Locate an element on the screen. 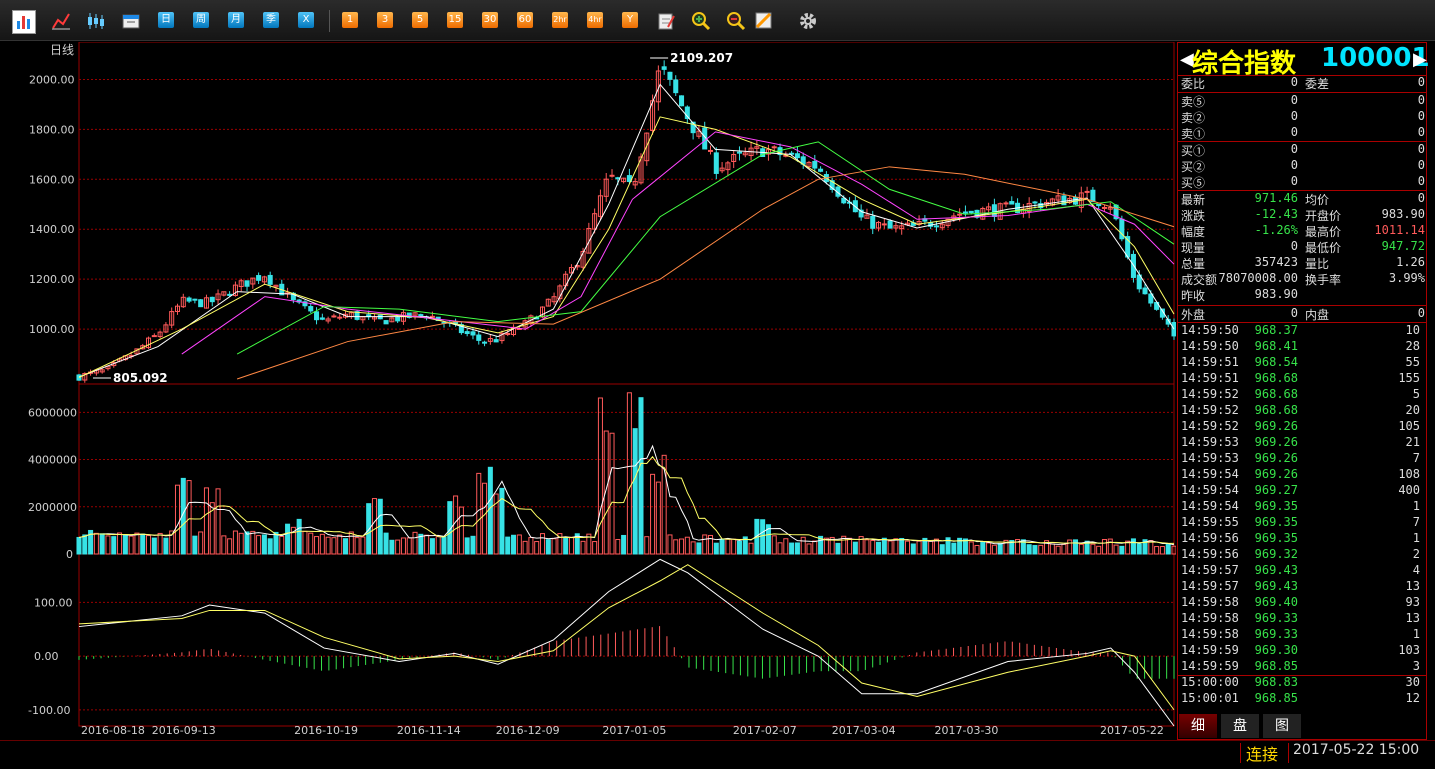 This screenshot has height=769, width=1435. hour-4-button: 4hr is located at coordinates (595, 20).